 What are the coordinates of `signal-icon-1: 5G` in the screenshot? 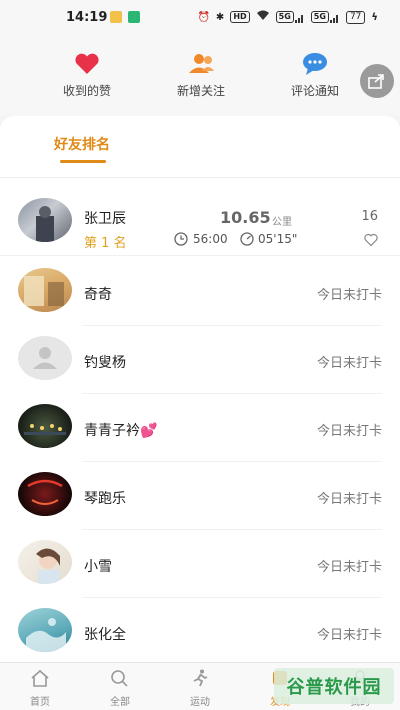 It's located at (290, 17).